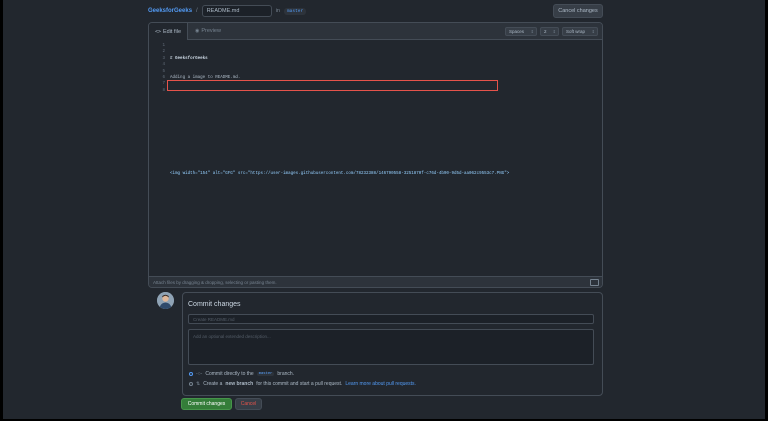 The height and width of the screenshot is (421, 768). I want to click on indent-mode-select: Spaces ⇕, so click(521, 31).